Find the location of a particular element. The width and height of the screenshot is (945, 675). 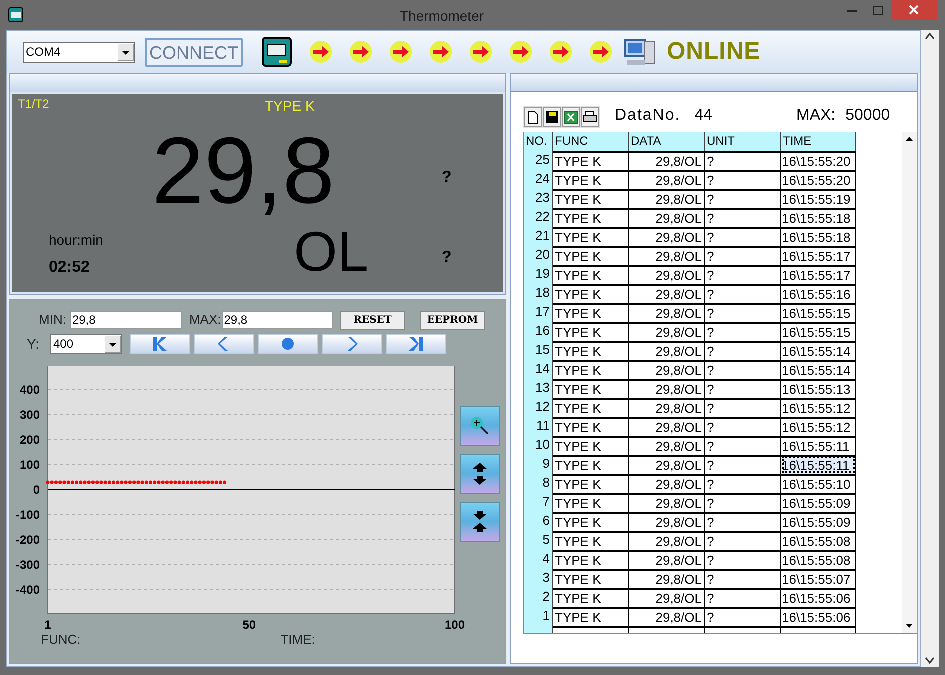

last-icon is located at coordinates (416, 344).